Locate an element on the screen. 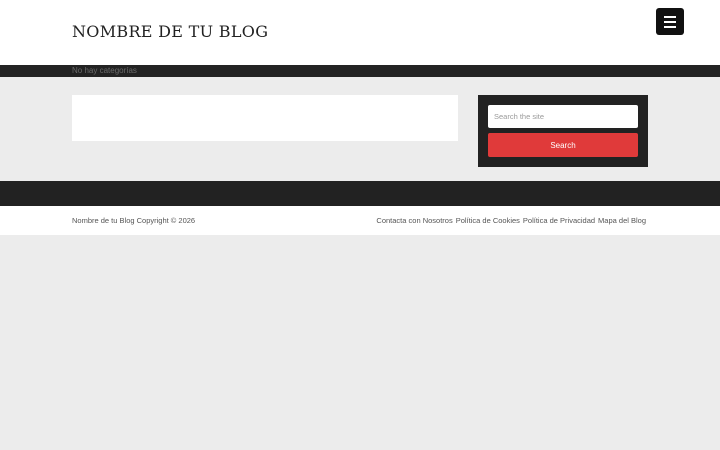 This screenshot has height=450, width=720. site-title: NOMBRE DE TU BLOG is located at coordinates (170, 31).